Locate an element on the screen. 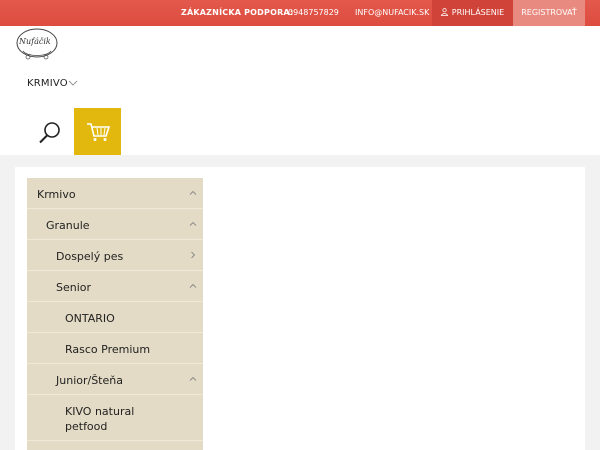 The height and width of the screenshot is (450, 600). sidebar-item-label: Dospelý pes is located at coordinates (90, 256).